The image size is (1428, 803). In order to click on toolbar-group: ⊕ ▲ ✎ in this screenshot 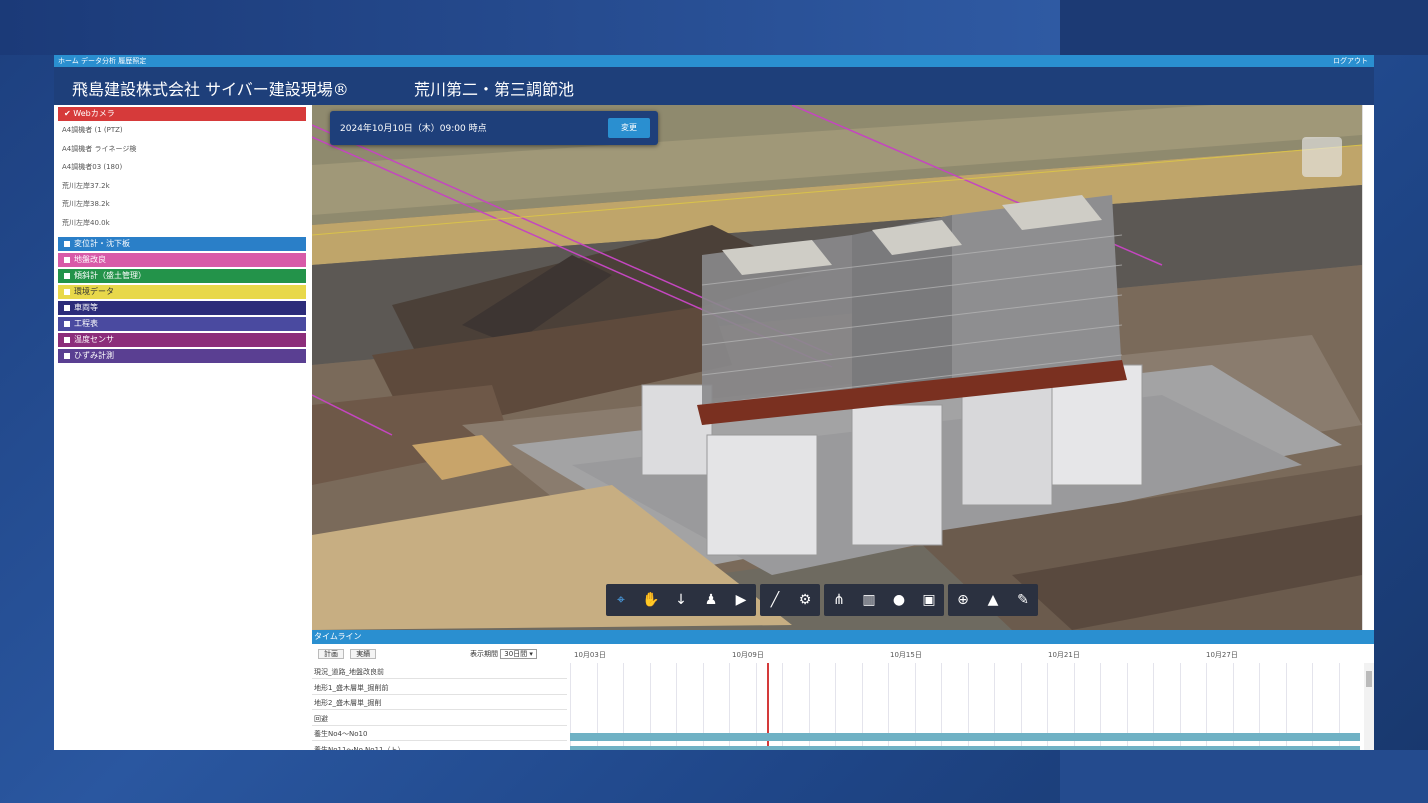, I will do `click(993, 600)`.